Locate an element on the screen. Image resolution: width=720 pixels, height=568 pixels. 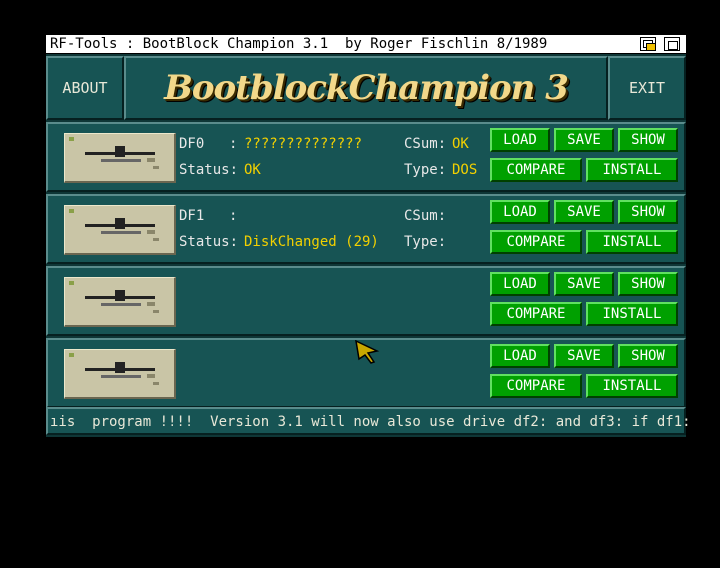
type-value: DOS is located at coordinates (465, 170).